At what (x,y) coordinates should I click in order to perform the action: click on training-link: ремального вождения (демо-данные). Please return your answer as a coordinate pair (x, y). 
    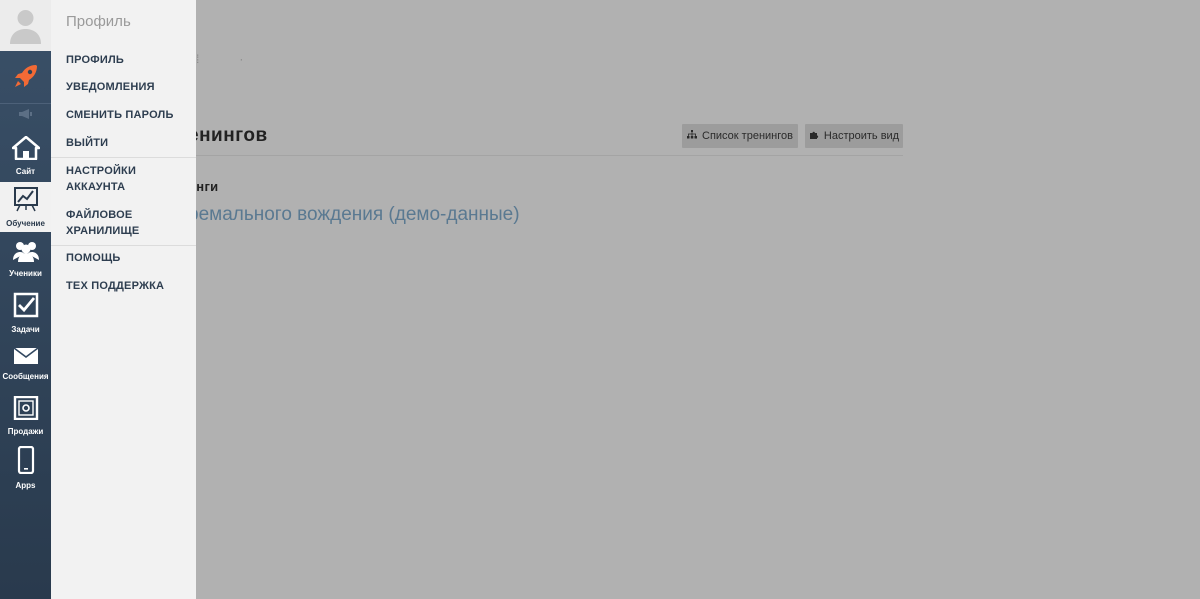
    Looking at the image, I should click on (354, 215).